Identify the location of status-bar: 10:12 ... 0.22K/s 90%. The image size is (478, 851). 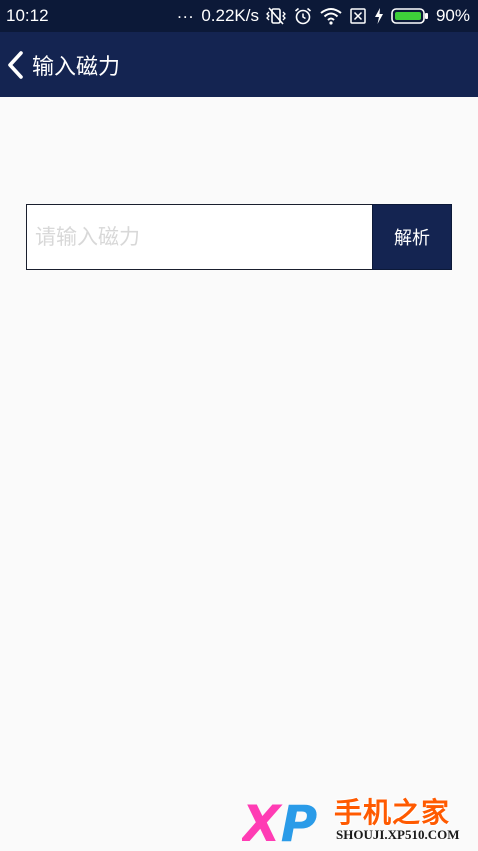
(239, 16).